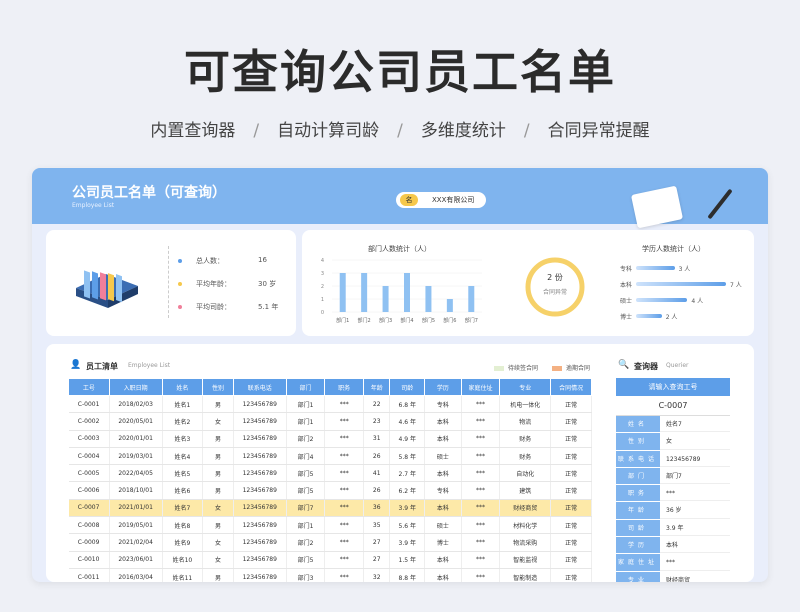  What do you see at coordinates (638, 458) in the screenshot?
I see `query-field-label: 联系电话` at bounding box center [638, 458].